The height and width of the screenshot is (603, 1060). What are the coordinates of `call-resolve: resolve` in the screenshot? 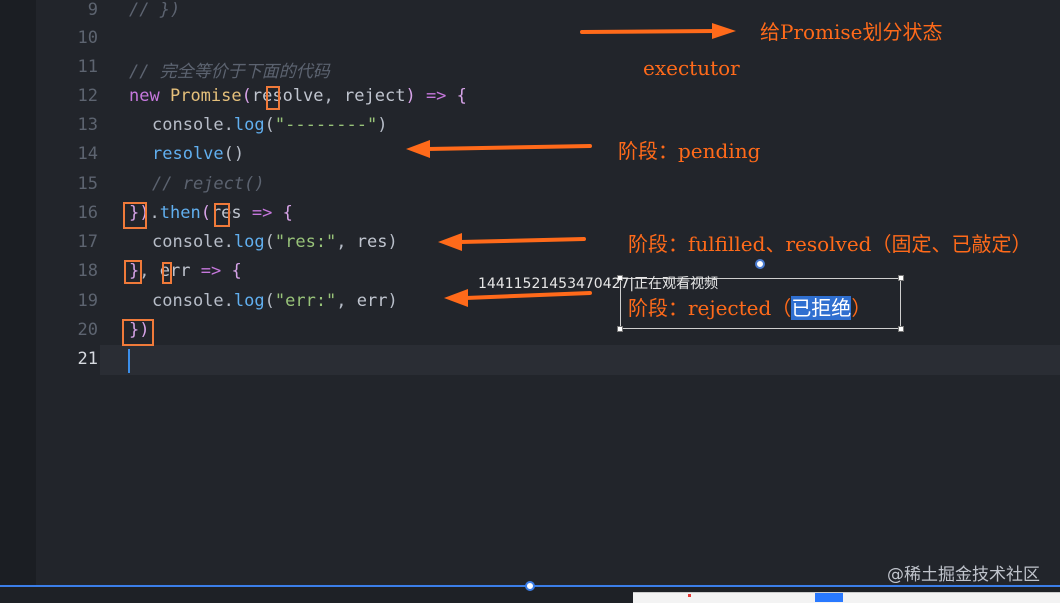 It's located at (188, 154).